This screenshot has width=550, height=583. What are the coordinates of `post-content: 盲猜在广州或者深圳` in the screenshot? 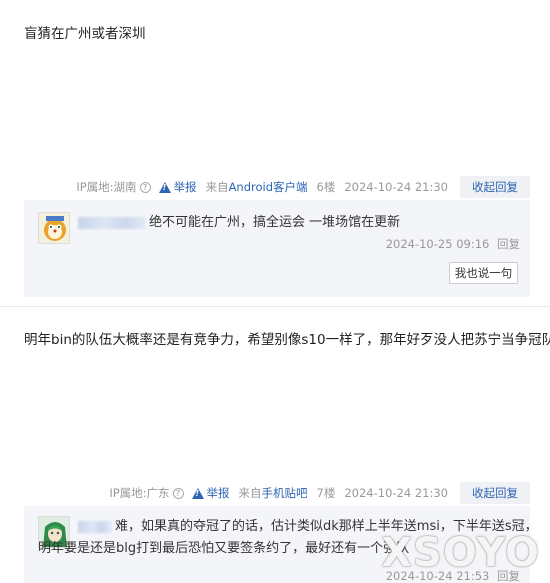 It's located at (85, 34).